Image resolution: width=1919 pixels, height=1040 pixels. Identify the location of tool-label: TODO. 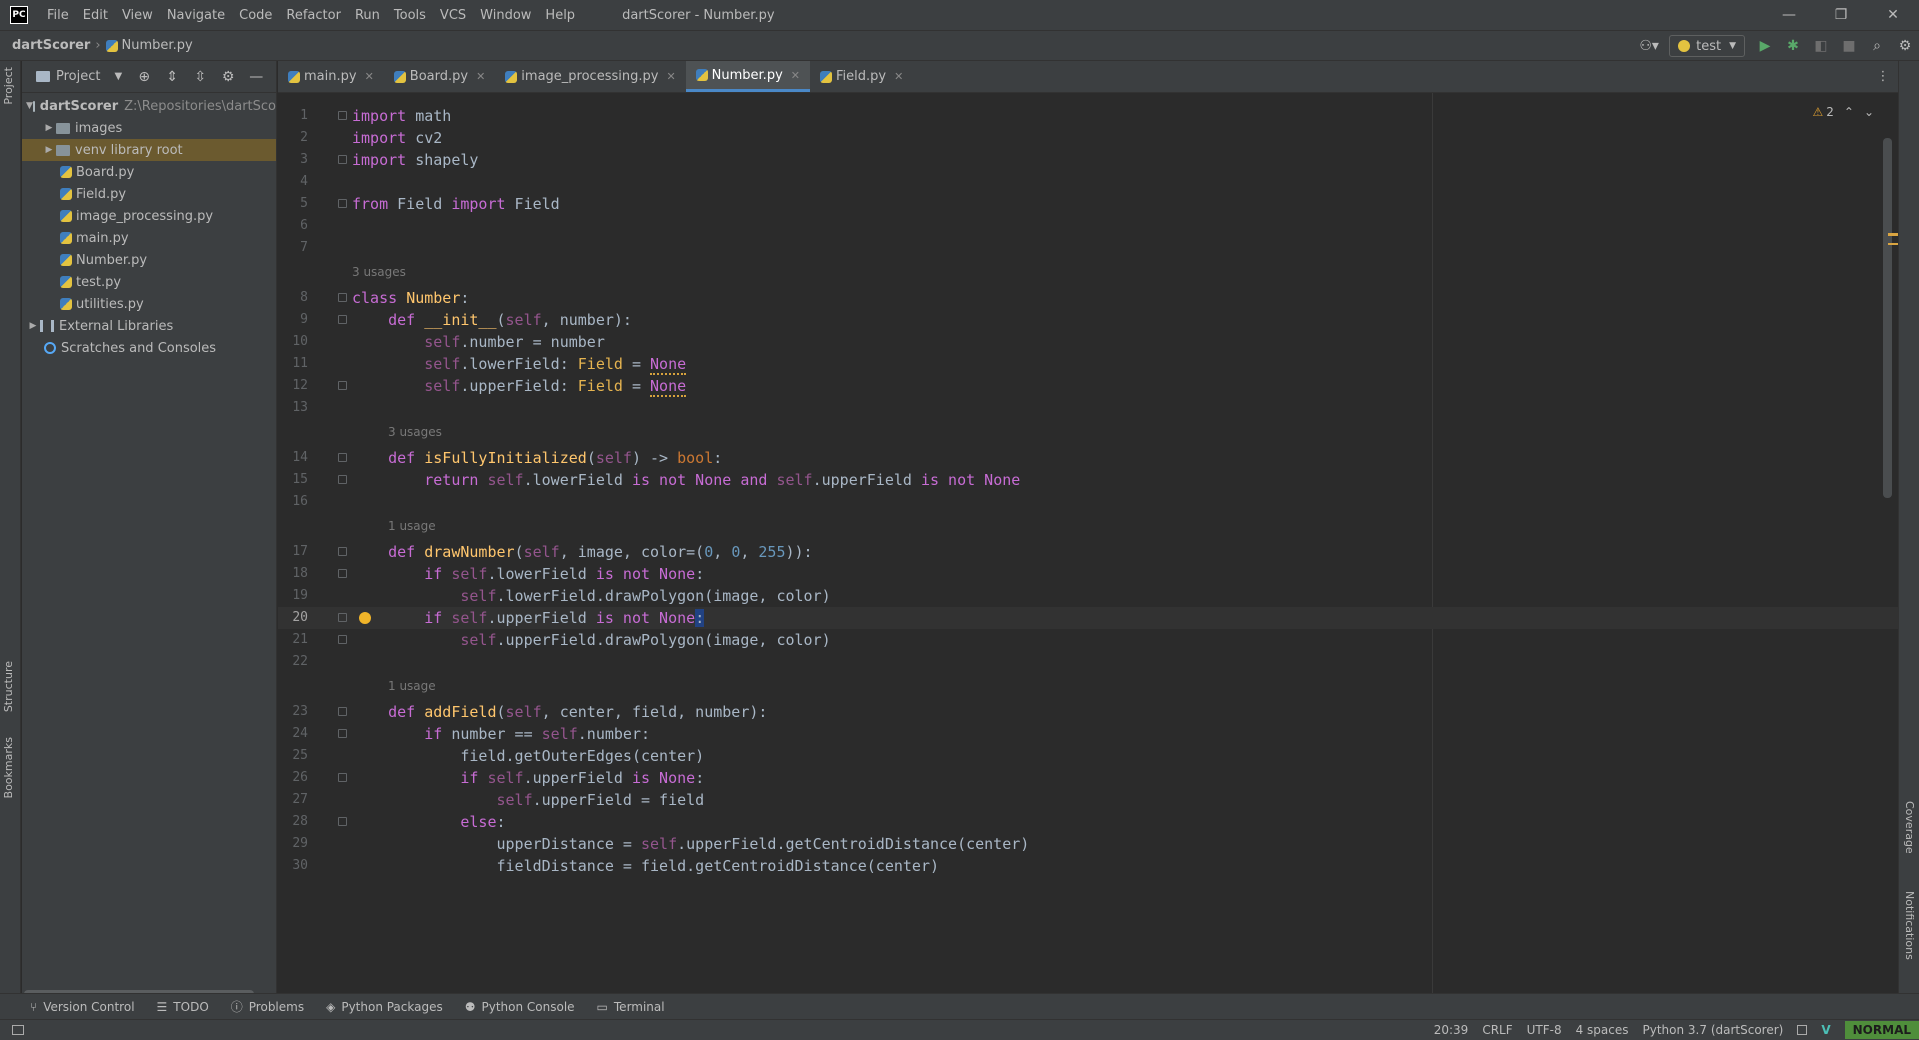
(191, 1006).